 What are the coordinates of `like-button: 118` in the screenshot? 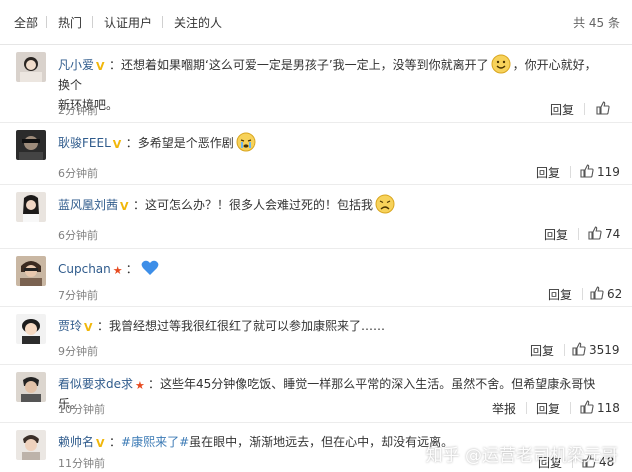 It's located at (600, 407).